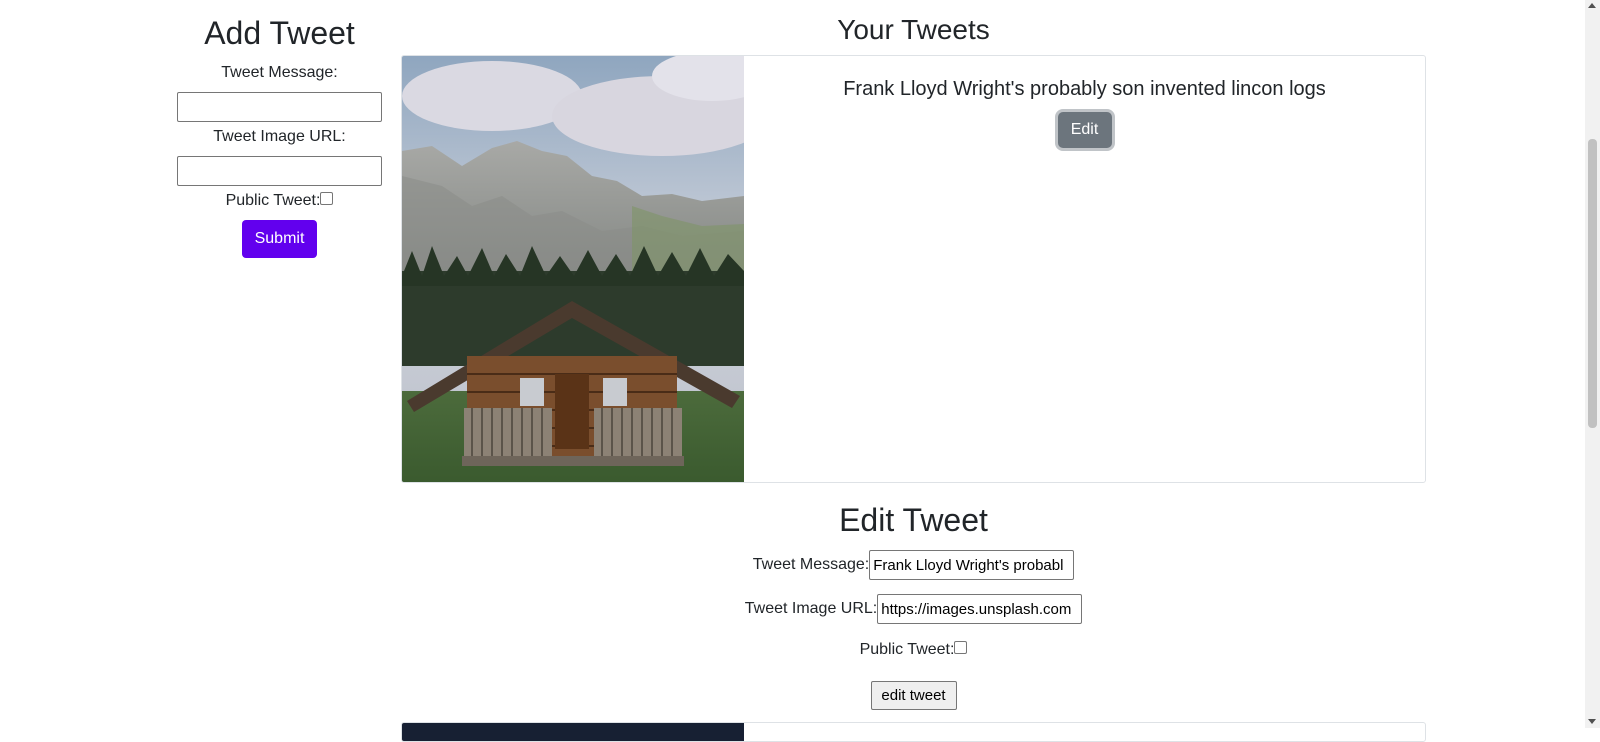  Describe the element at coordinates (980, 609) in the screenshot. I see `edit-image-url-input` at that location.